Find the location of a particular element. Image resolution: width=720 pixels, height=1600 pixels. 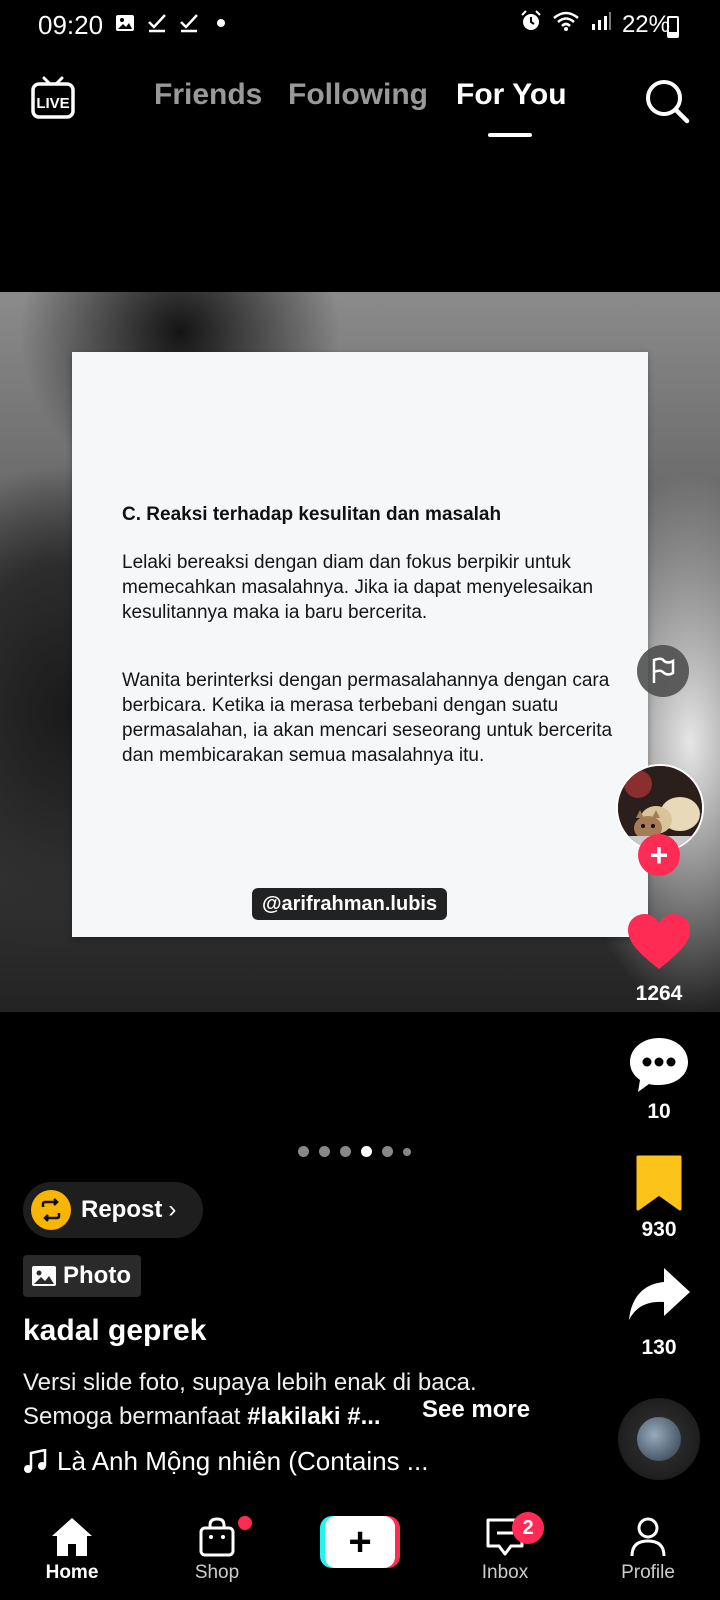

follow-button: + is located at coordinates (659, 855).